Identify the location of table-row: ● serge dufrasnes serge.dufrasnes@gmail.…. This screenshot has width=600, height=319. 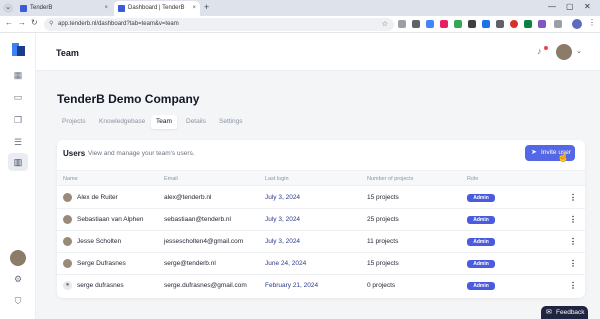
(321, 286).